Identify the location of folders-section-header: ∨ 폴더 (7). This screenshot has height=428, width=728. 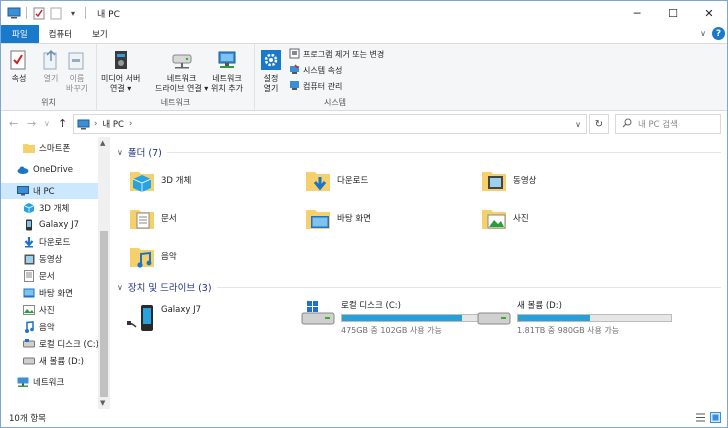
(419, 152).